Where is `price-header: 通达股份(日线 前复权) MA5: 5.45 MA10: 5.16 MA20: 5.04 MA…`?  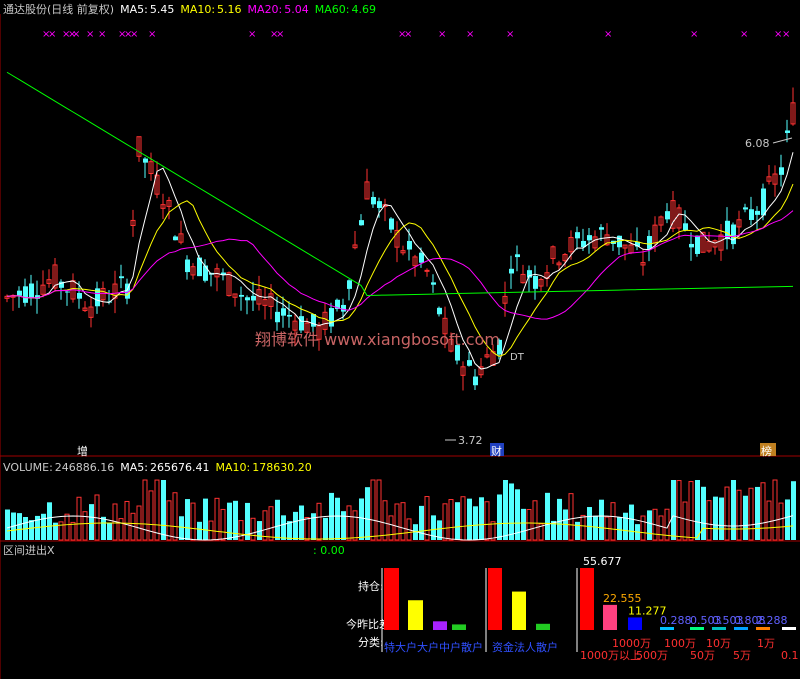
price-header: 通达股份(日线 前复权) MA5: 5.45 MA10: 5.16 MA20: 5.04 MA… is located at coordinates (192, 9).